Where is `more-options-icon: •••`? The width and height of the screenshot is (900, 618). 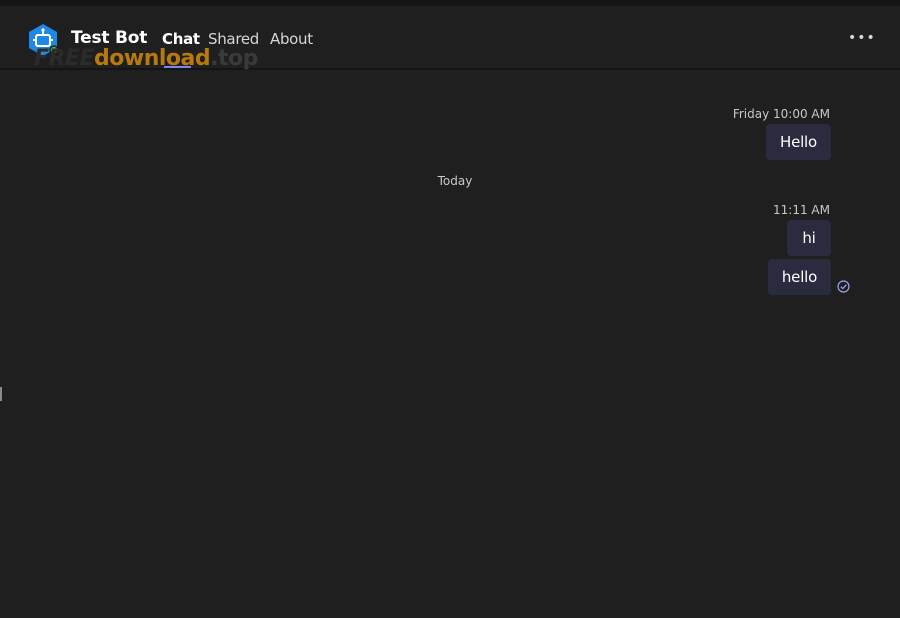
more-options-icon: ••• is located at coordinates (861, 38).